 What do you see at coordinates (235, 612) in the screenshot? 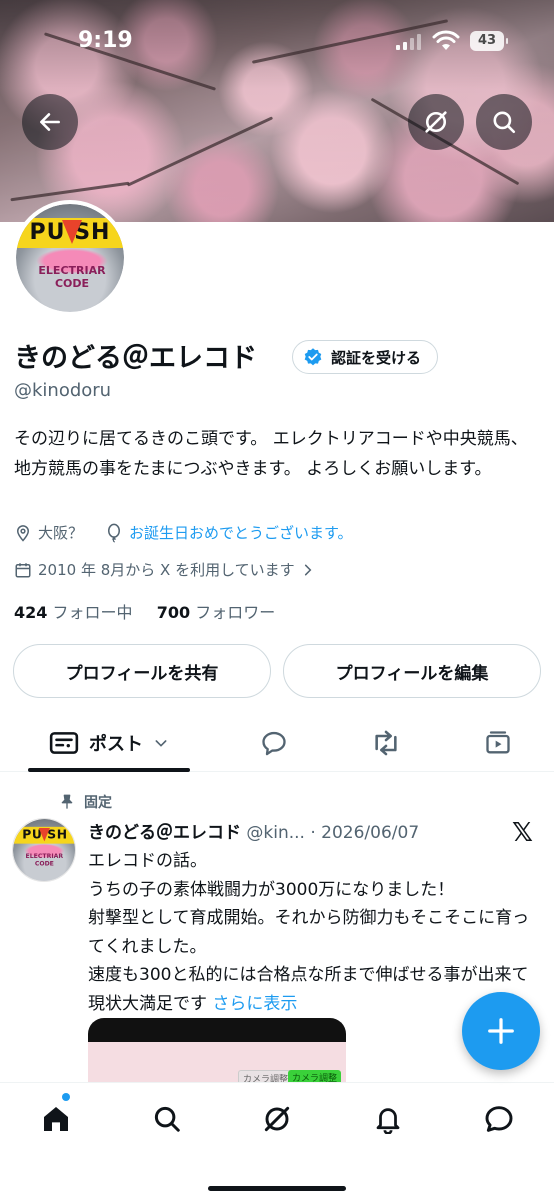
I see `followers-label: フォロワー` at bounding box center [235, 612].